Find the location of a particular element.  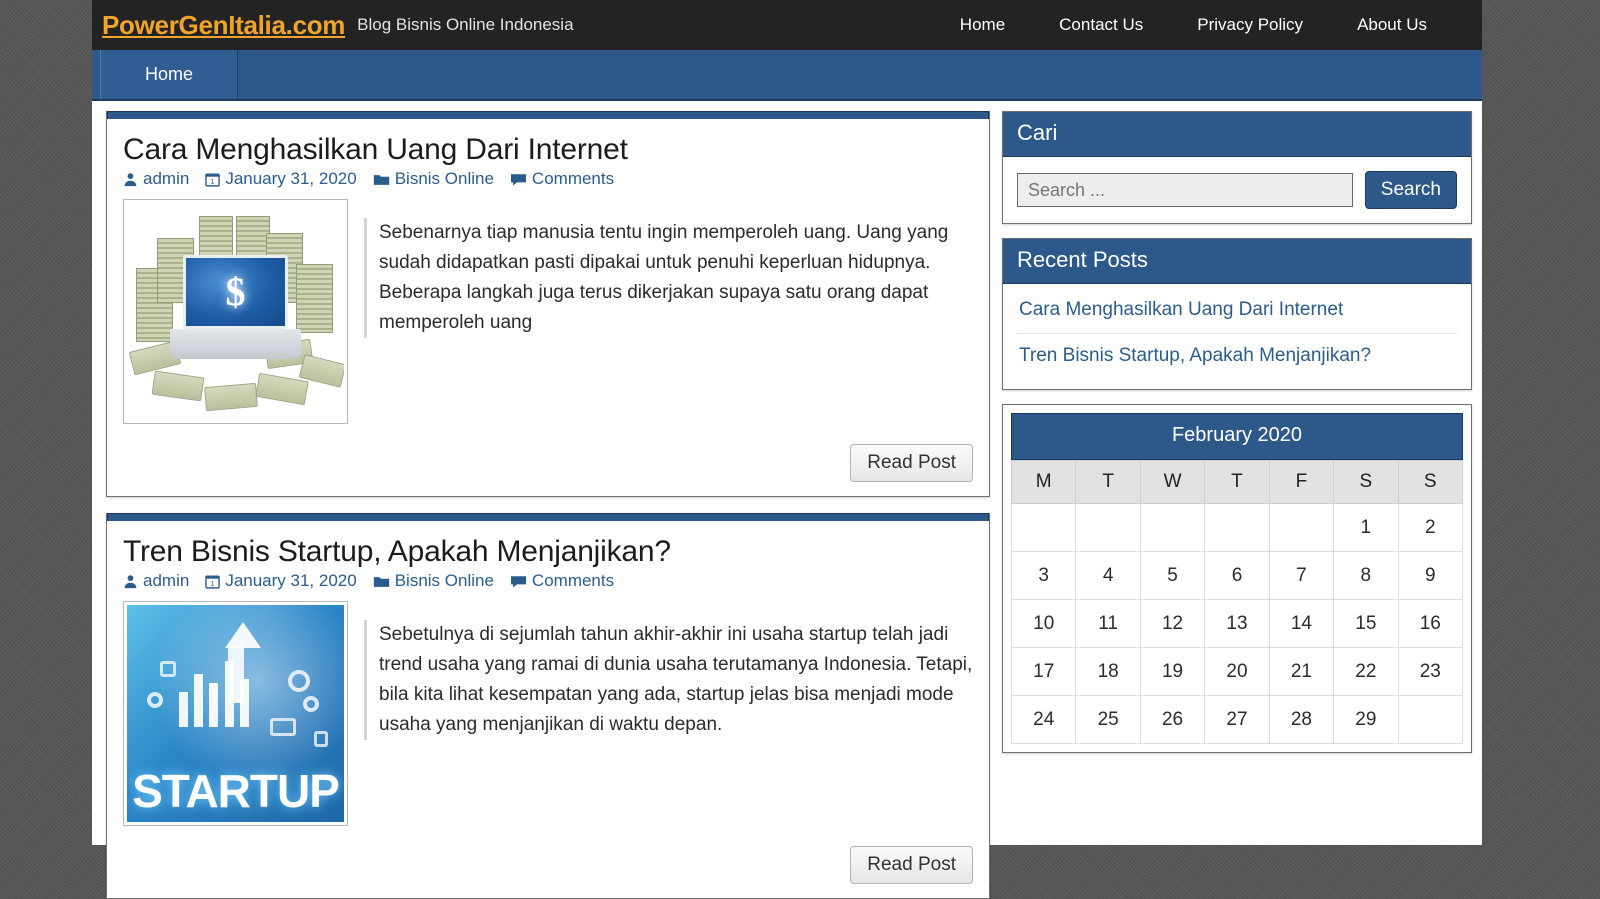

user-icon is located at coordinates (130, 581).